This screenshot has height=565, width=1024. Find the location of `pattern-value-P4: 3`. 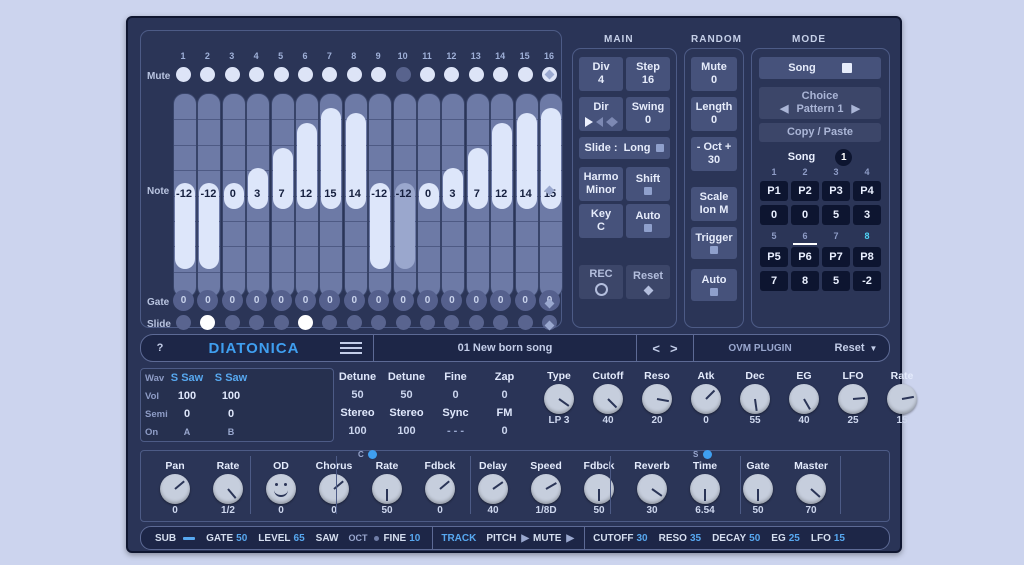

pattern-value-P4: 3 is located at coordinates (867, 215).